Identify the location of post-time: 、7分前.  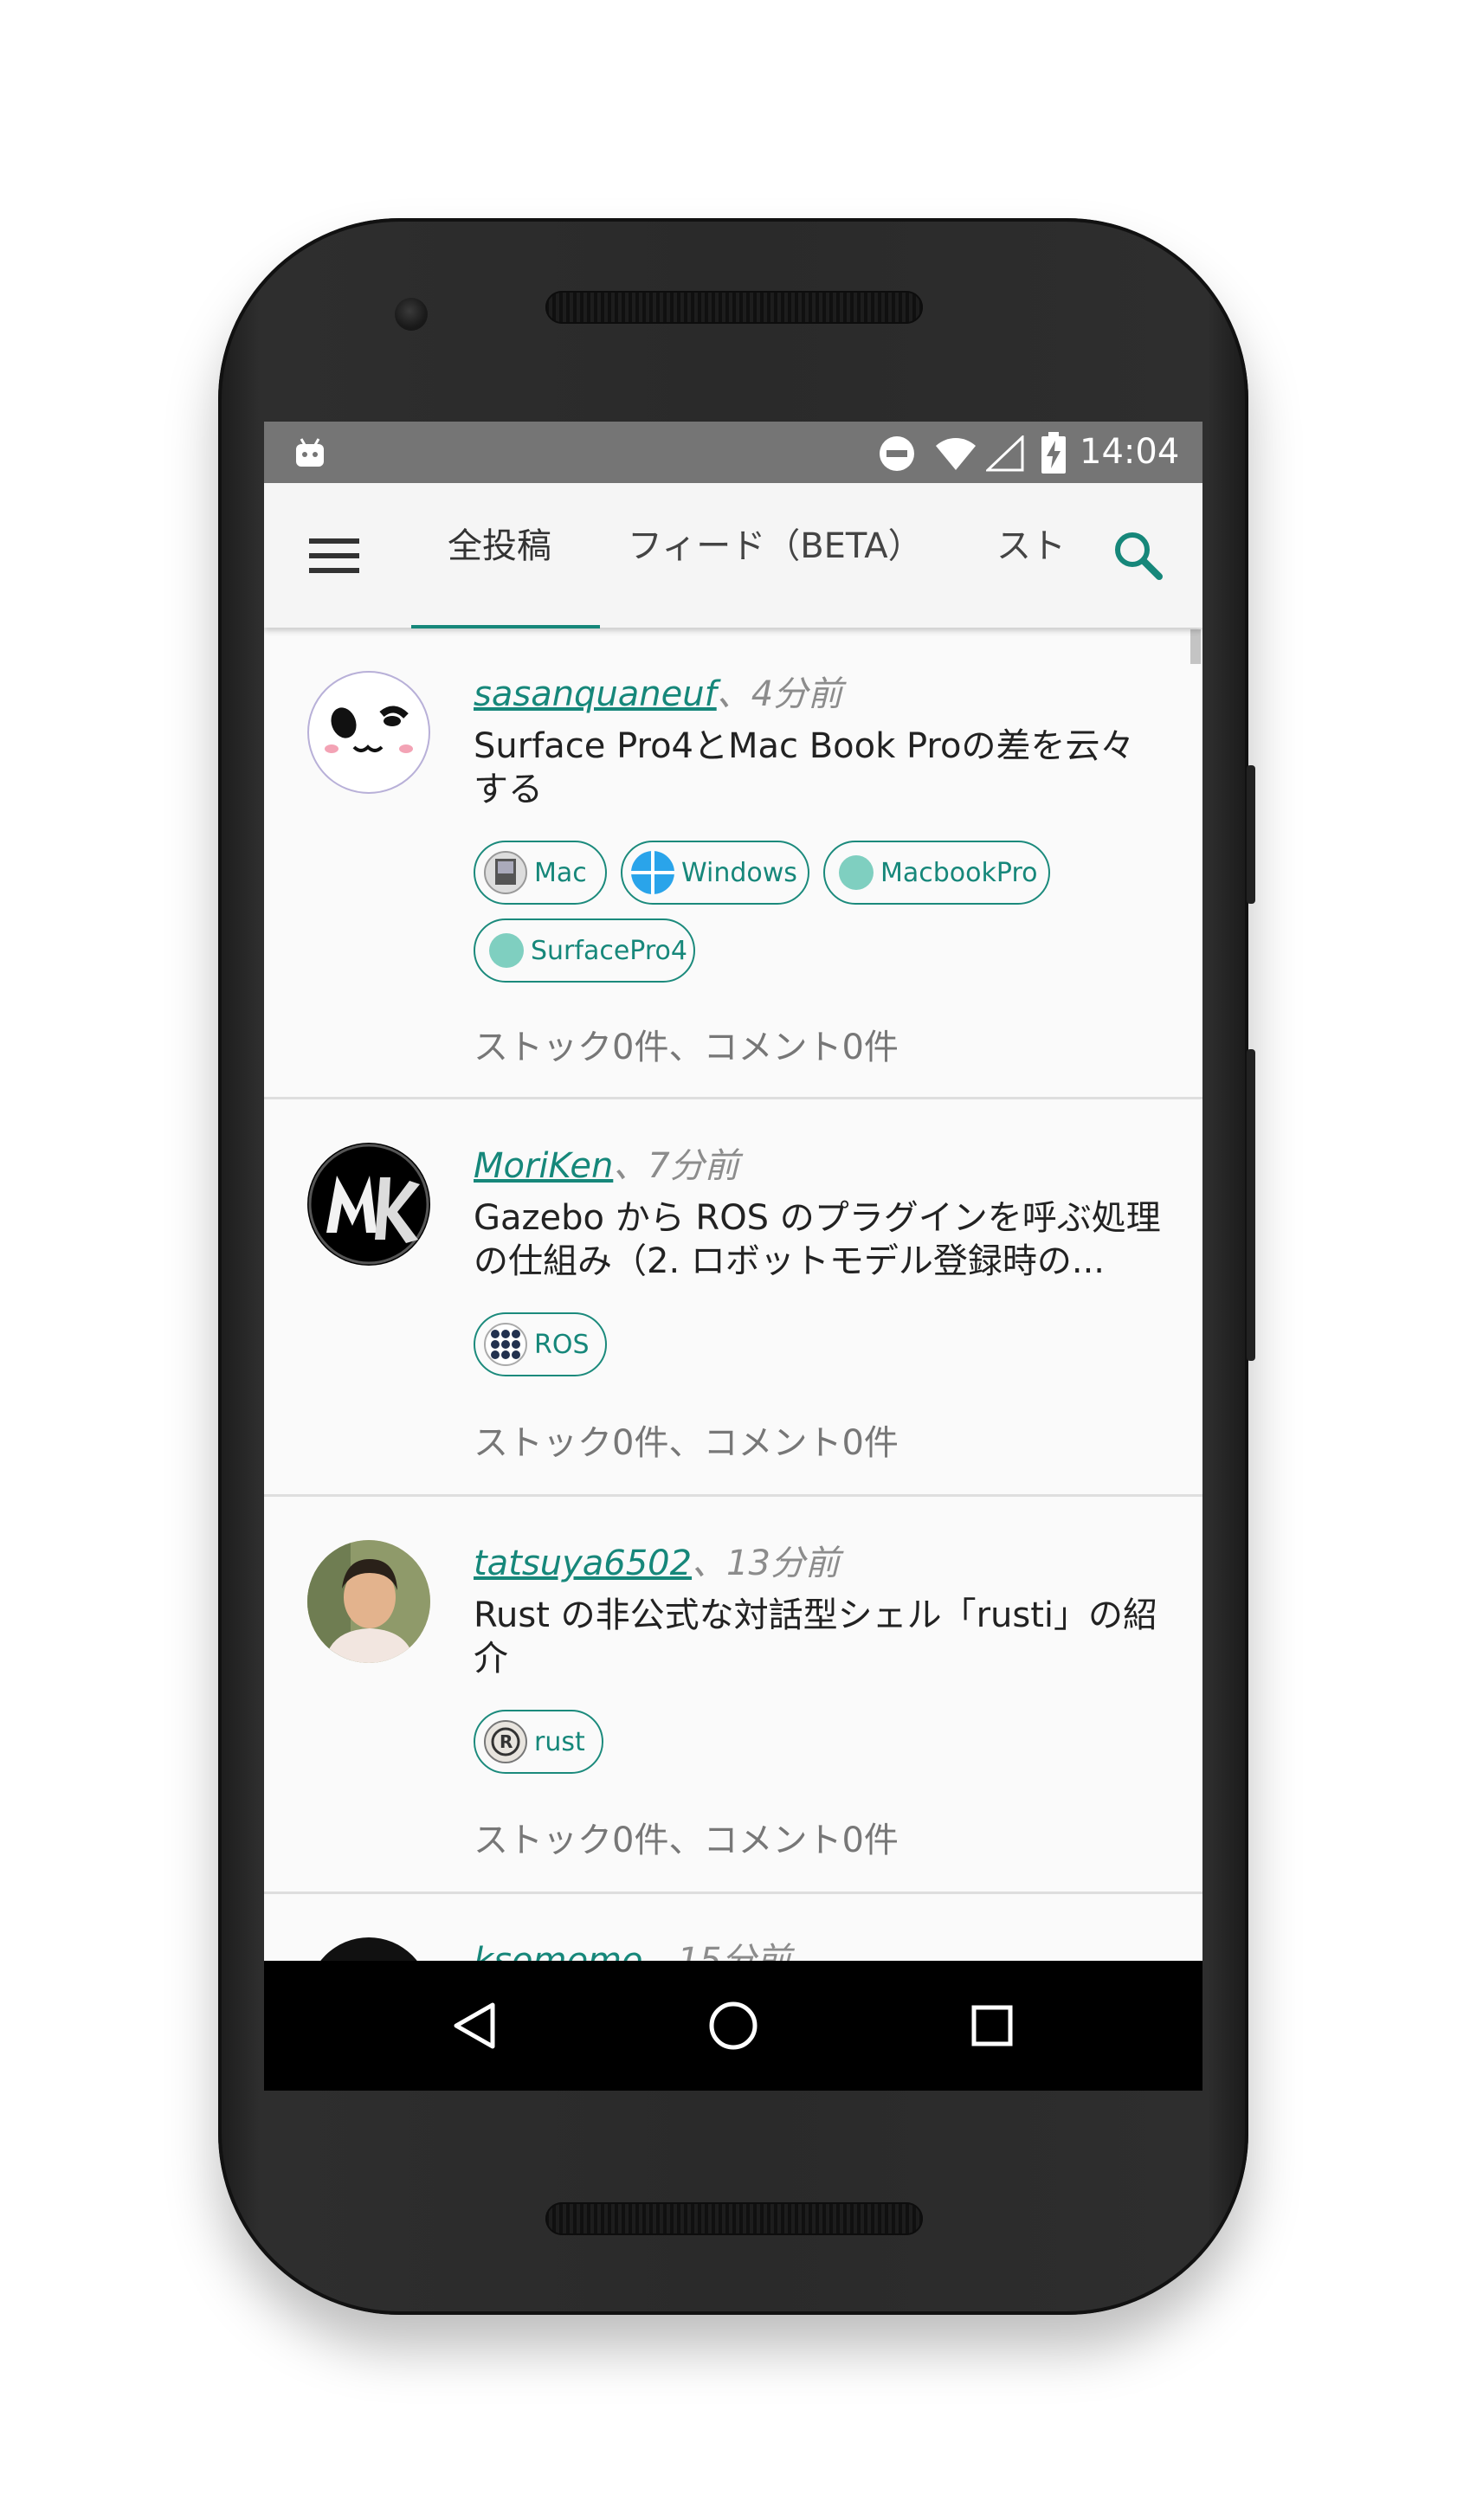
(676, 1166).